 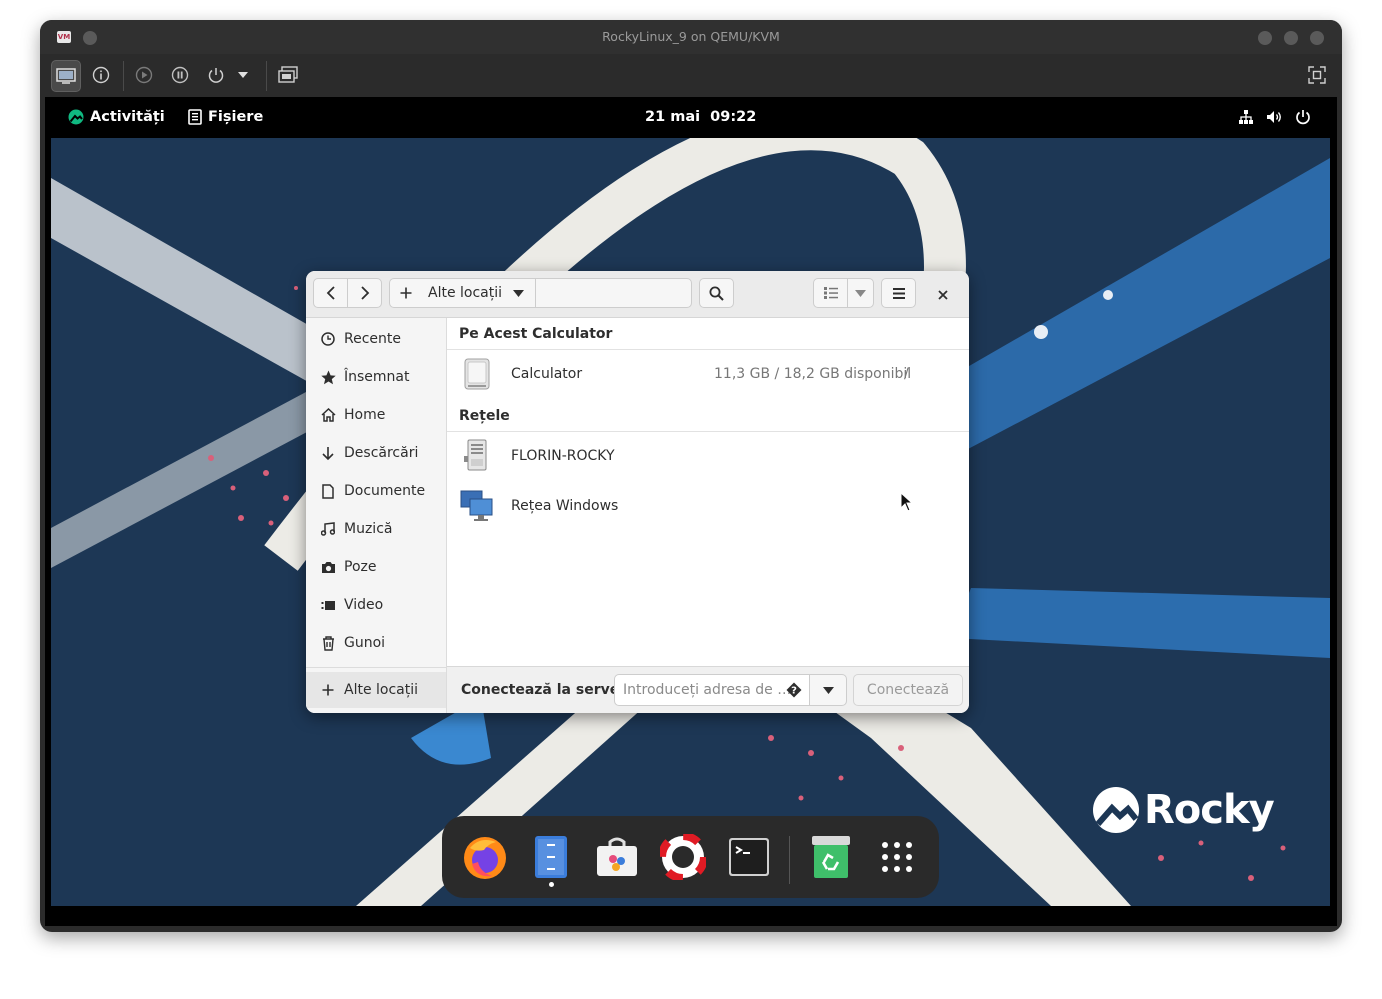 I want to click on network-row-windows: Rețea Windows, so click(x=708, y=506).